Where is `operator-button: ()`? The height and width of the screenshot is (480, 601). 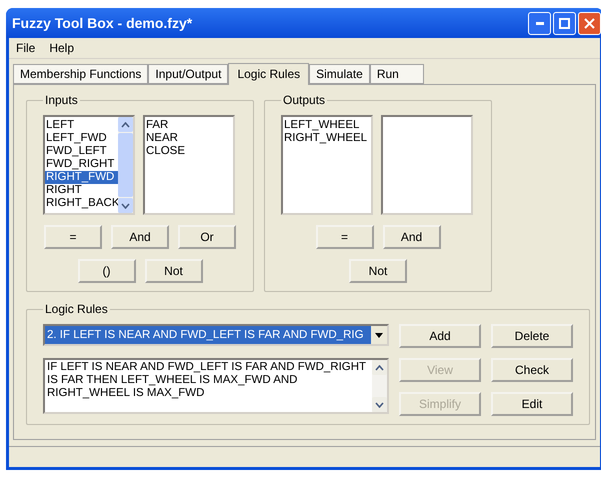
operator-button: () is located at coordinates (107, 271).